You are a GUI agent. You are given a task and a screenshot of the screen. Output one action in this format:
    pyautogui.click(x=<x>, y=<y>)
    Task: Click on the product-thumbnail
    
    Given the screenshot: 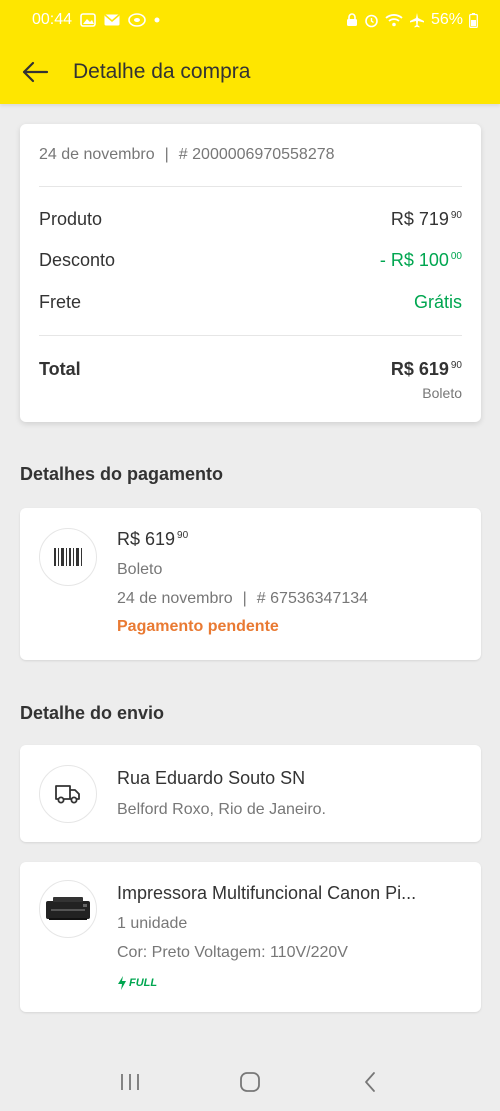 What is the action you would take?
    pyautogui.click(x=68, y=909)
    